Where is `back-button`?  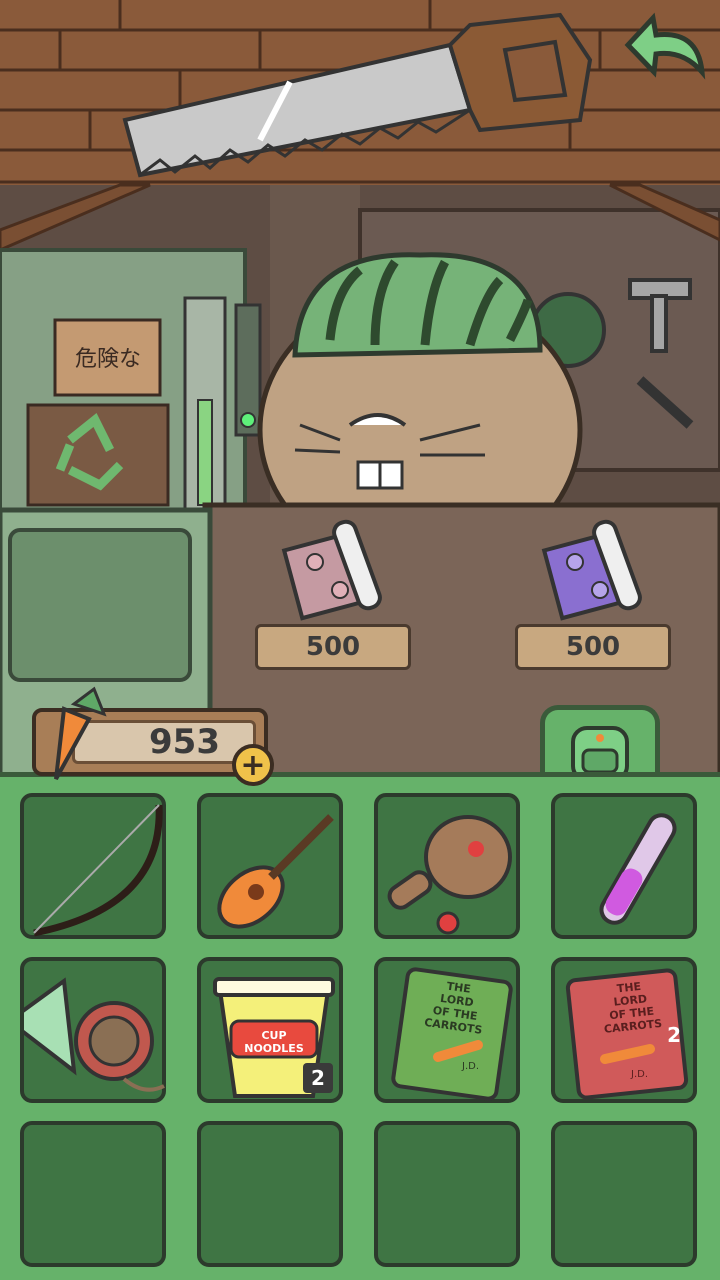
back-button is located at coordinates (663, 45).